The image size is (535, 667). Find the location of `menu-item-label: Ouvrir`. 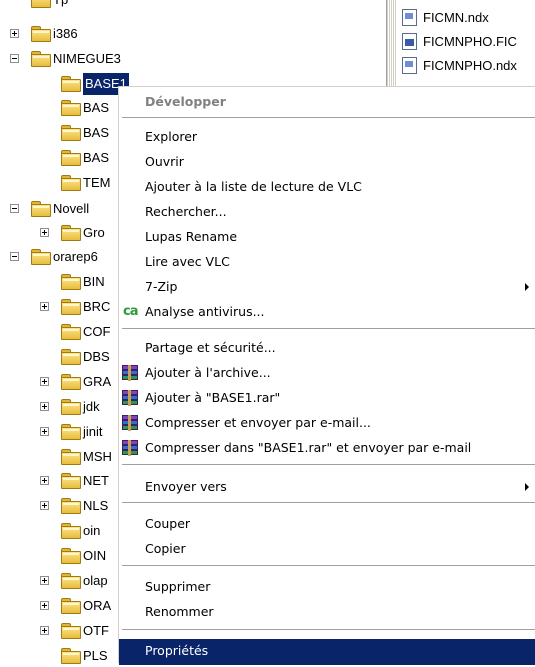

menu-item-label: Ouvrir is located at coordinates (164, 161).